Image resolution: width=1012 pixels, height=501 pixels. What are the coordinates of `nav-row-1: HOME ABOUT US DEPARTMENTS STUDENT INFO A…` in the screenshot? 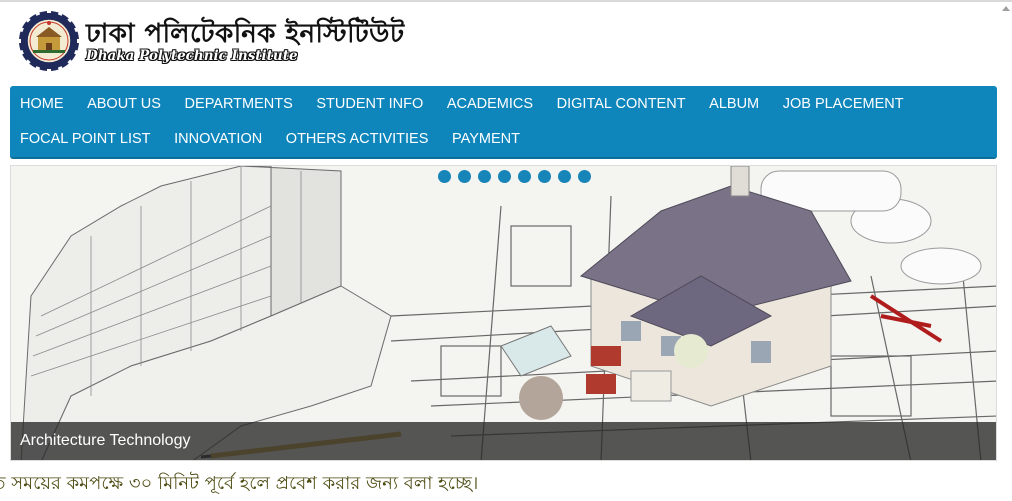 It's located at (462, 104).